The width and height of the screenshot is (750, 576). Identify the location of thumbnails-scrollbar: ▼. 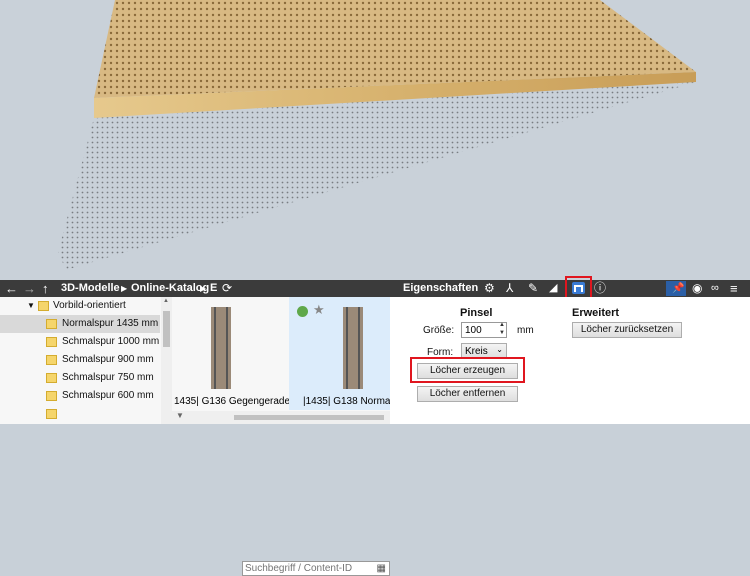
(281, 417).